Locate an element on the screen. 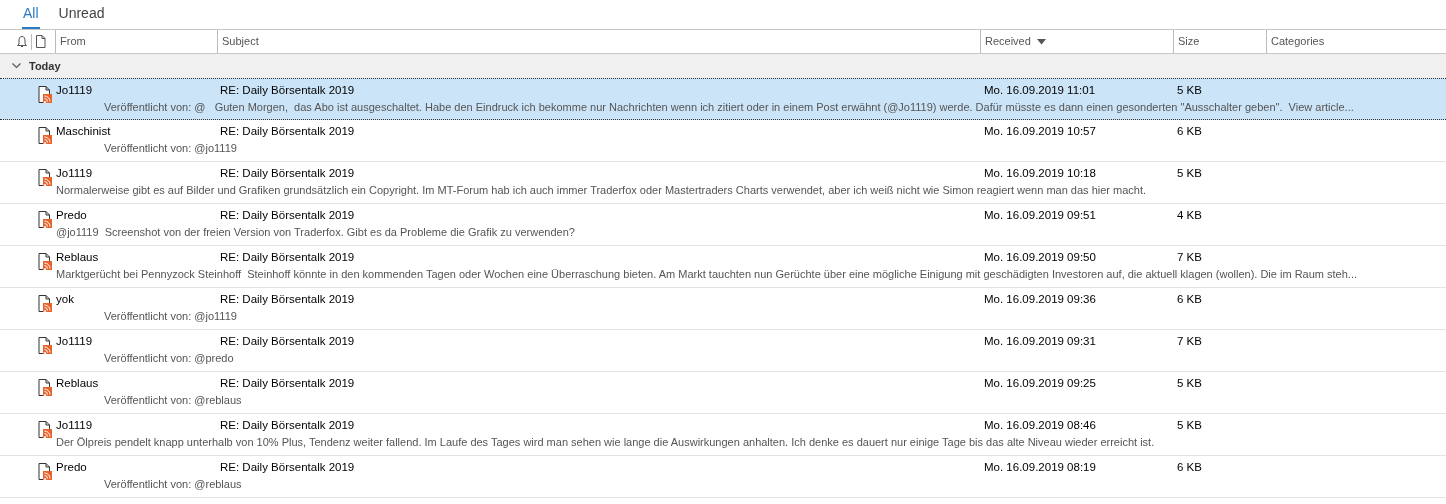  message-row: Reblaus RE: Daily Börsentalk 2019 Mo. 16.09.2019 09:25 5 KB Veröffentlicht von: @reblaus is located at coordinates (723, 393).